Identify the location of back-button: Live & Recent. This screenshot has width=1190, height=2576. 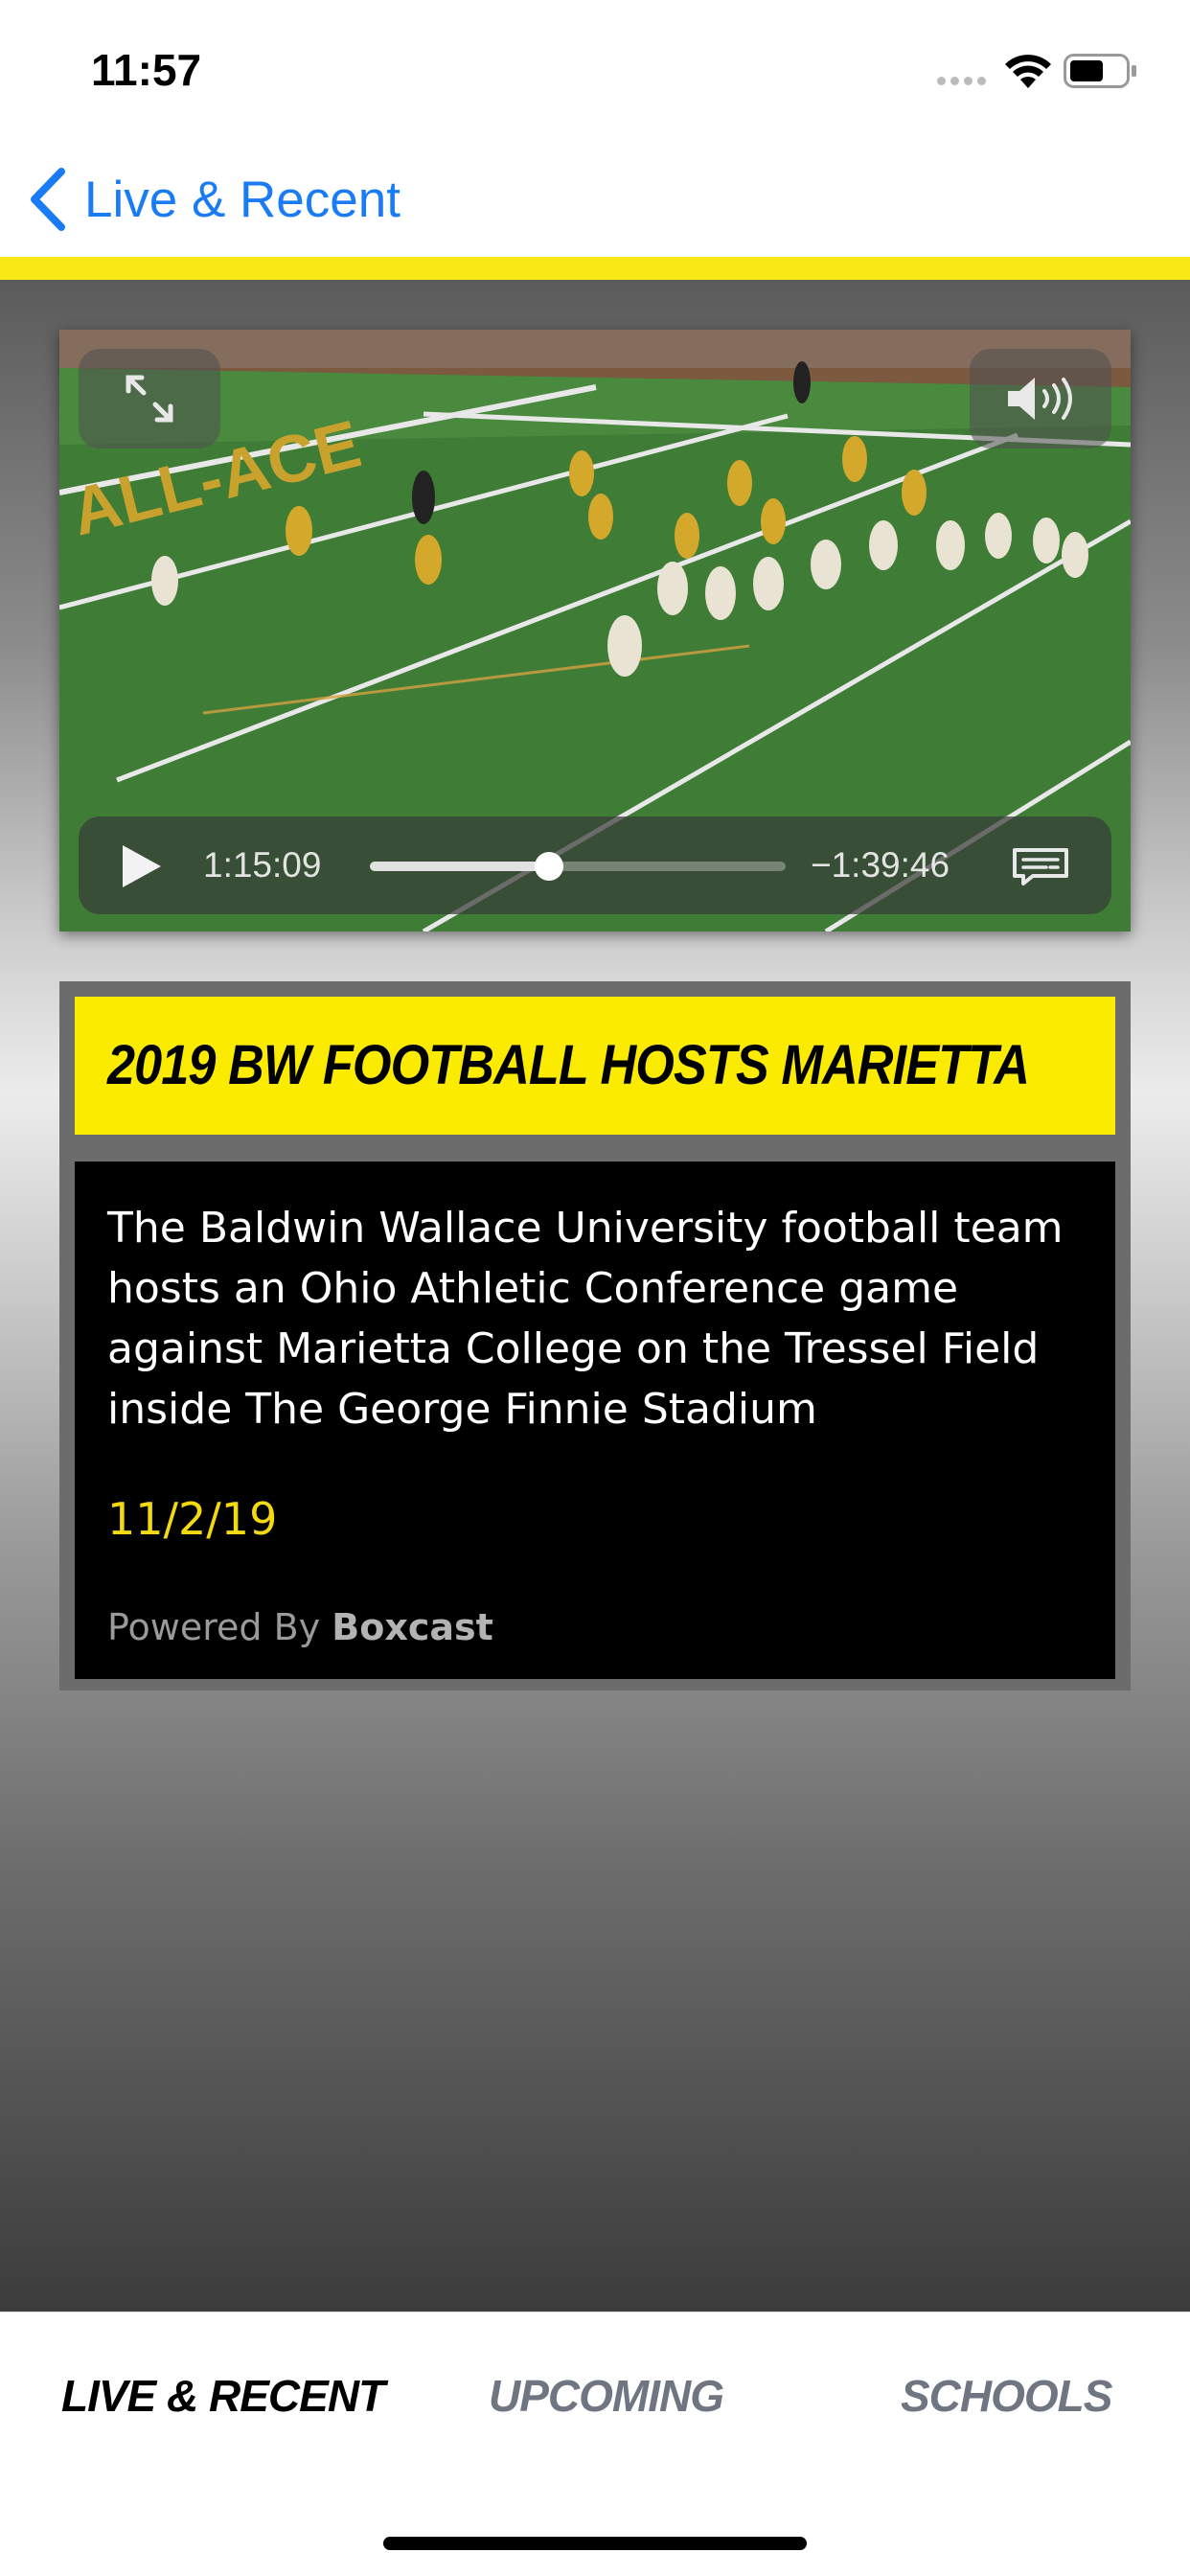
(214, 199).